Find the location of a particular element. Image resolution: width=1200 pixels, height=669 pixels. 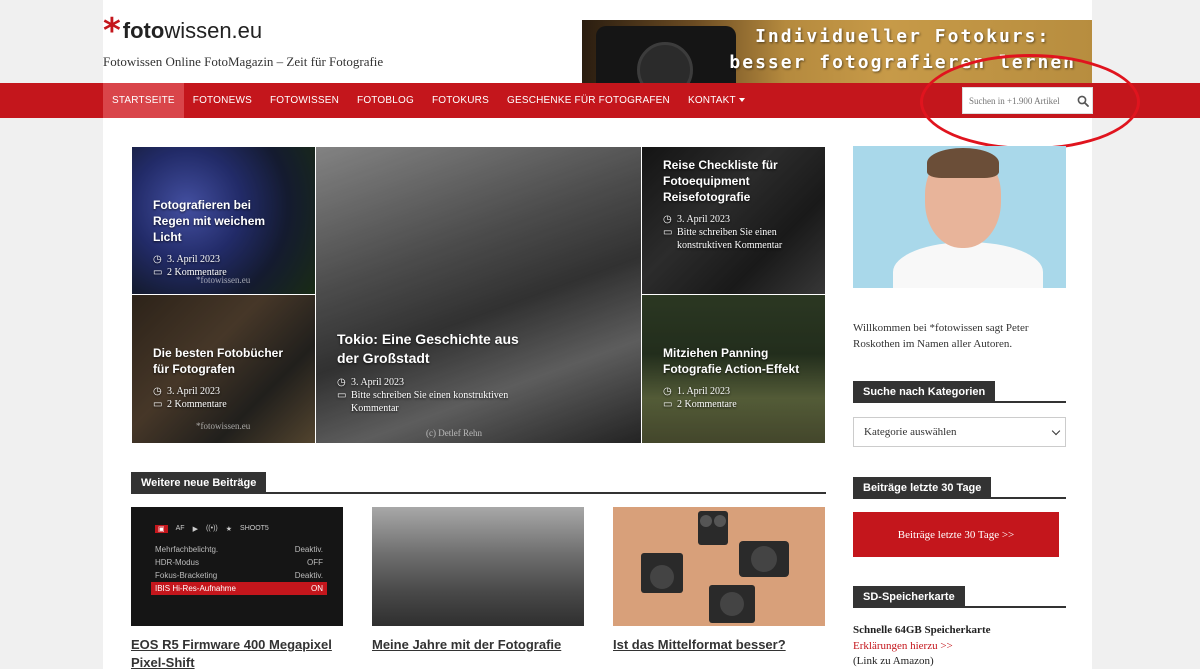

camera-menu-value: OFF is located at coordinates (315, 562).